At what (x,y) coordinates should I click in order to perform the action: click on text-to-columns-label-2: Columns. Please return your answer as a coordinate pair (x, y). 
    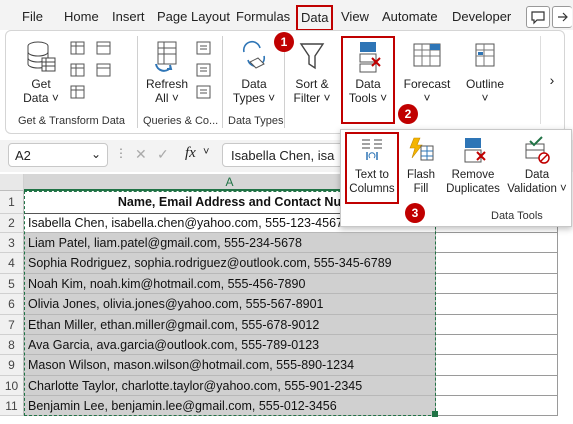
    Looking at the image, I should click on (372, 189).